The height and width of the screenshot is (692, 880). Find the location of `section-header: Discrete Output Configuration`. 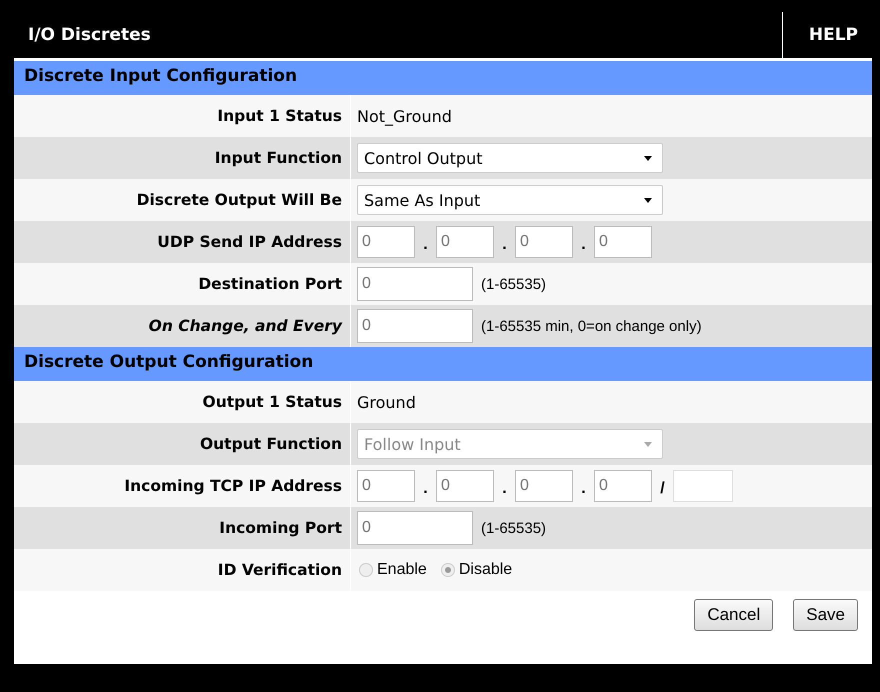

section-header: Discrete Output Configuration is located at coordinates (443, 364).